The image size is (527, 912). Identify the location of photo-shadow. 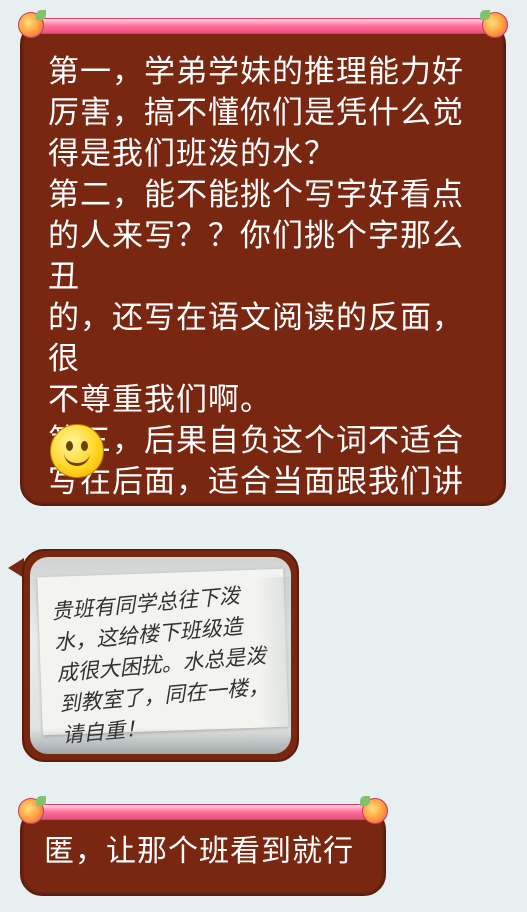
(160, 741).